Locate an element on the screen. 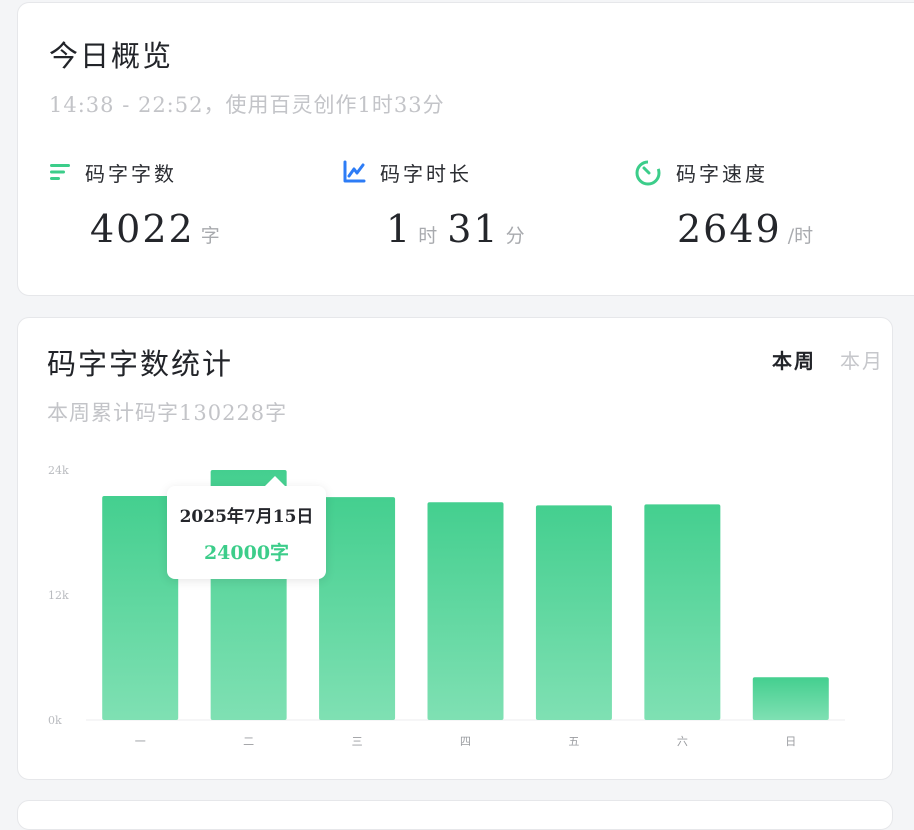  bar-tooltip: 2025年7月15日 24000字 is located at coordinates (246, 527).